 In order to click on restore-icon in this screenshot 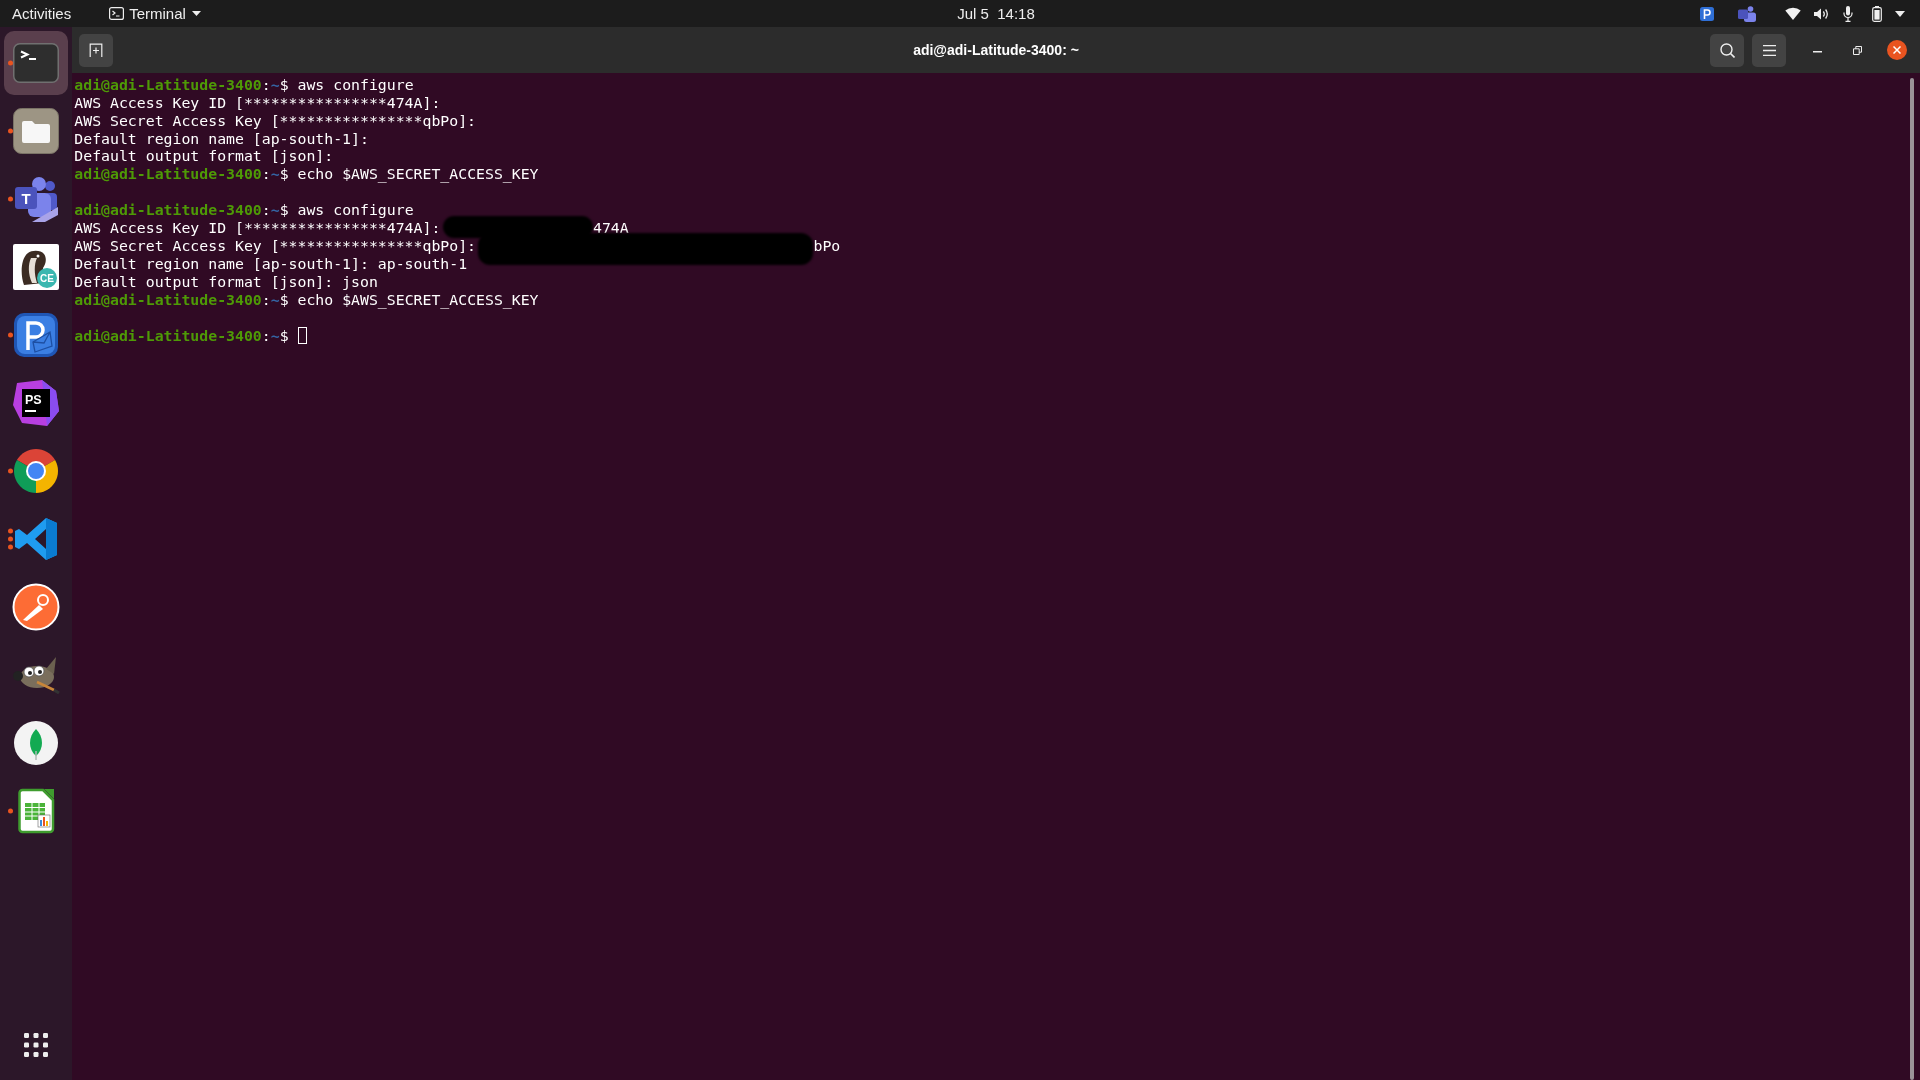, I will do `click(1857, 50)`.